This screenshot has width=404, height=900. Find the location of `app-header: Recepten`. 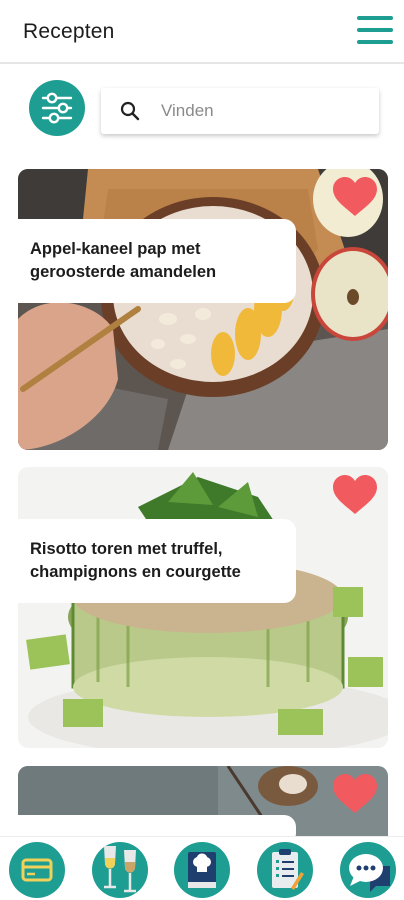

app-header: Recepten is located at coordinates (202, 32).